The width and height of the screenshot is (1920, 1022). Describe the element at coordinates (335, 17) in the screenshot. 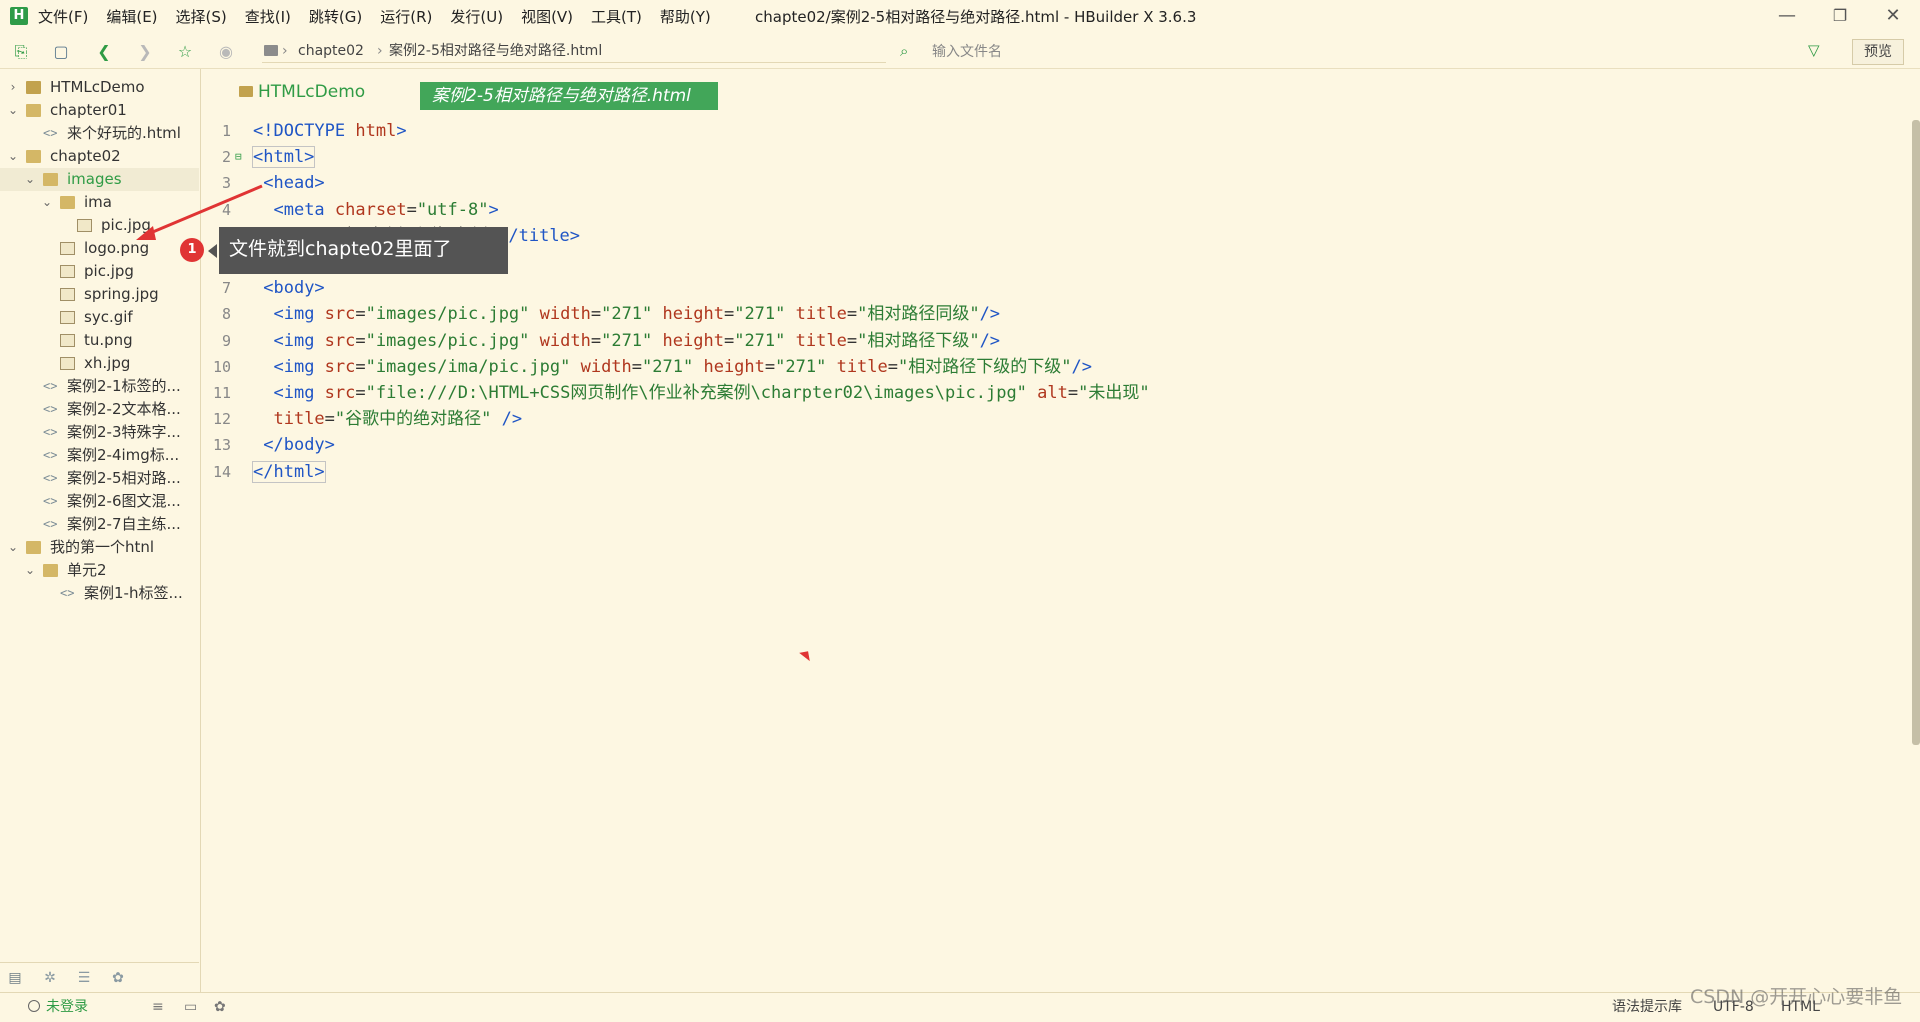

I see `menu-item: 跳转(G)` at that location.